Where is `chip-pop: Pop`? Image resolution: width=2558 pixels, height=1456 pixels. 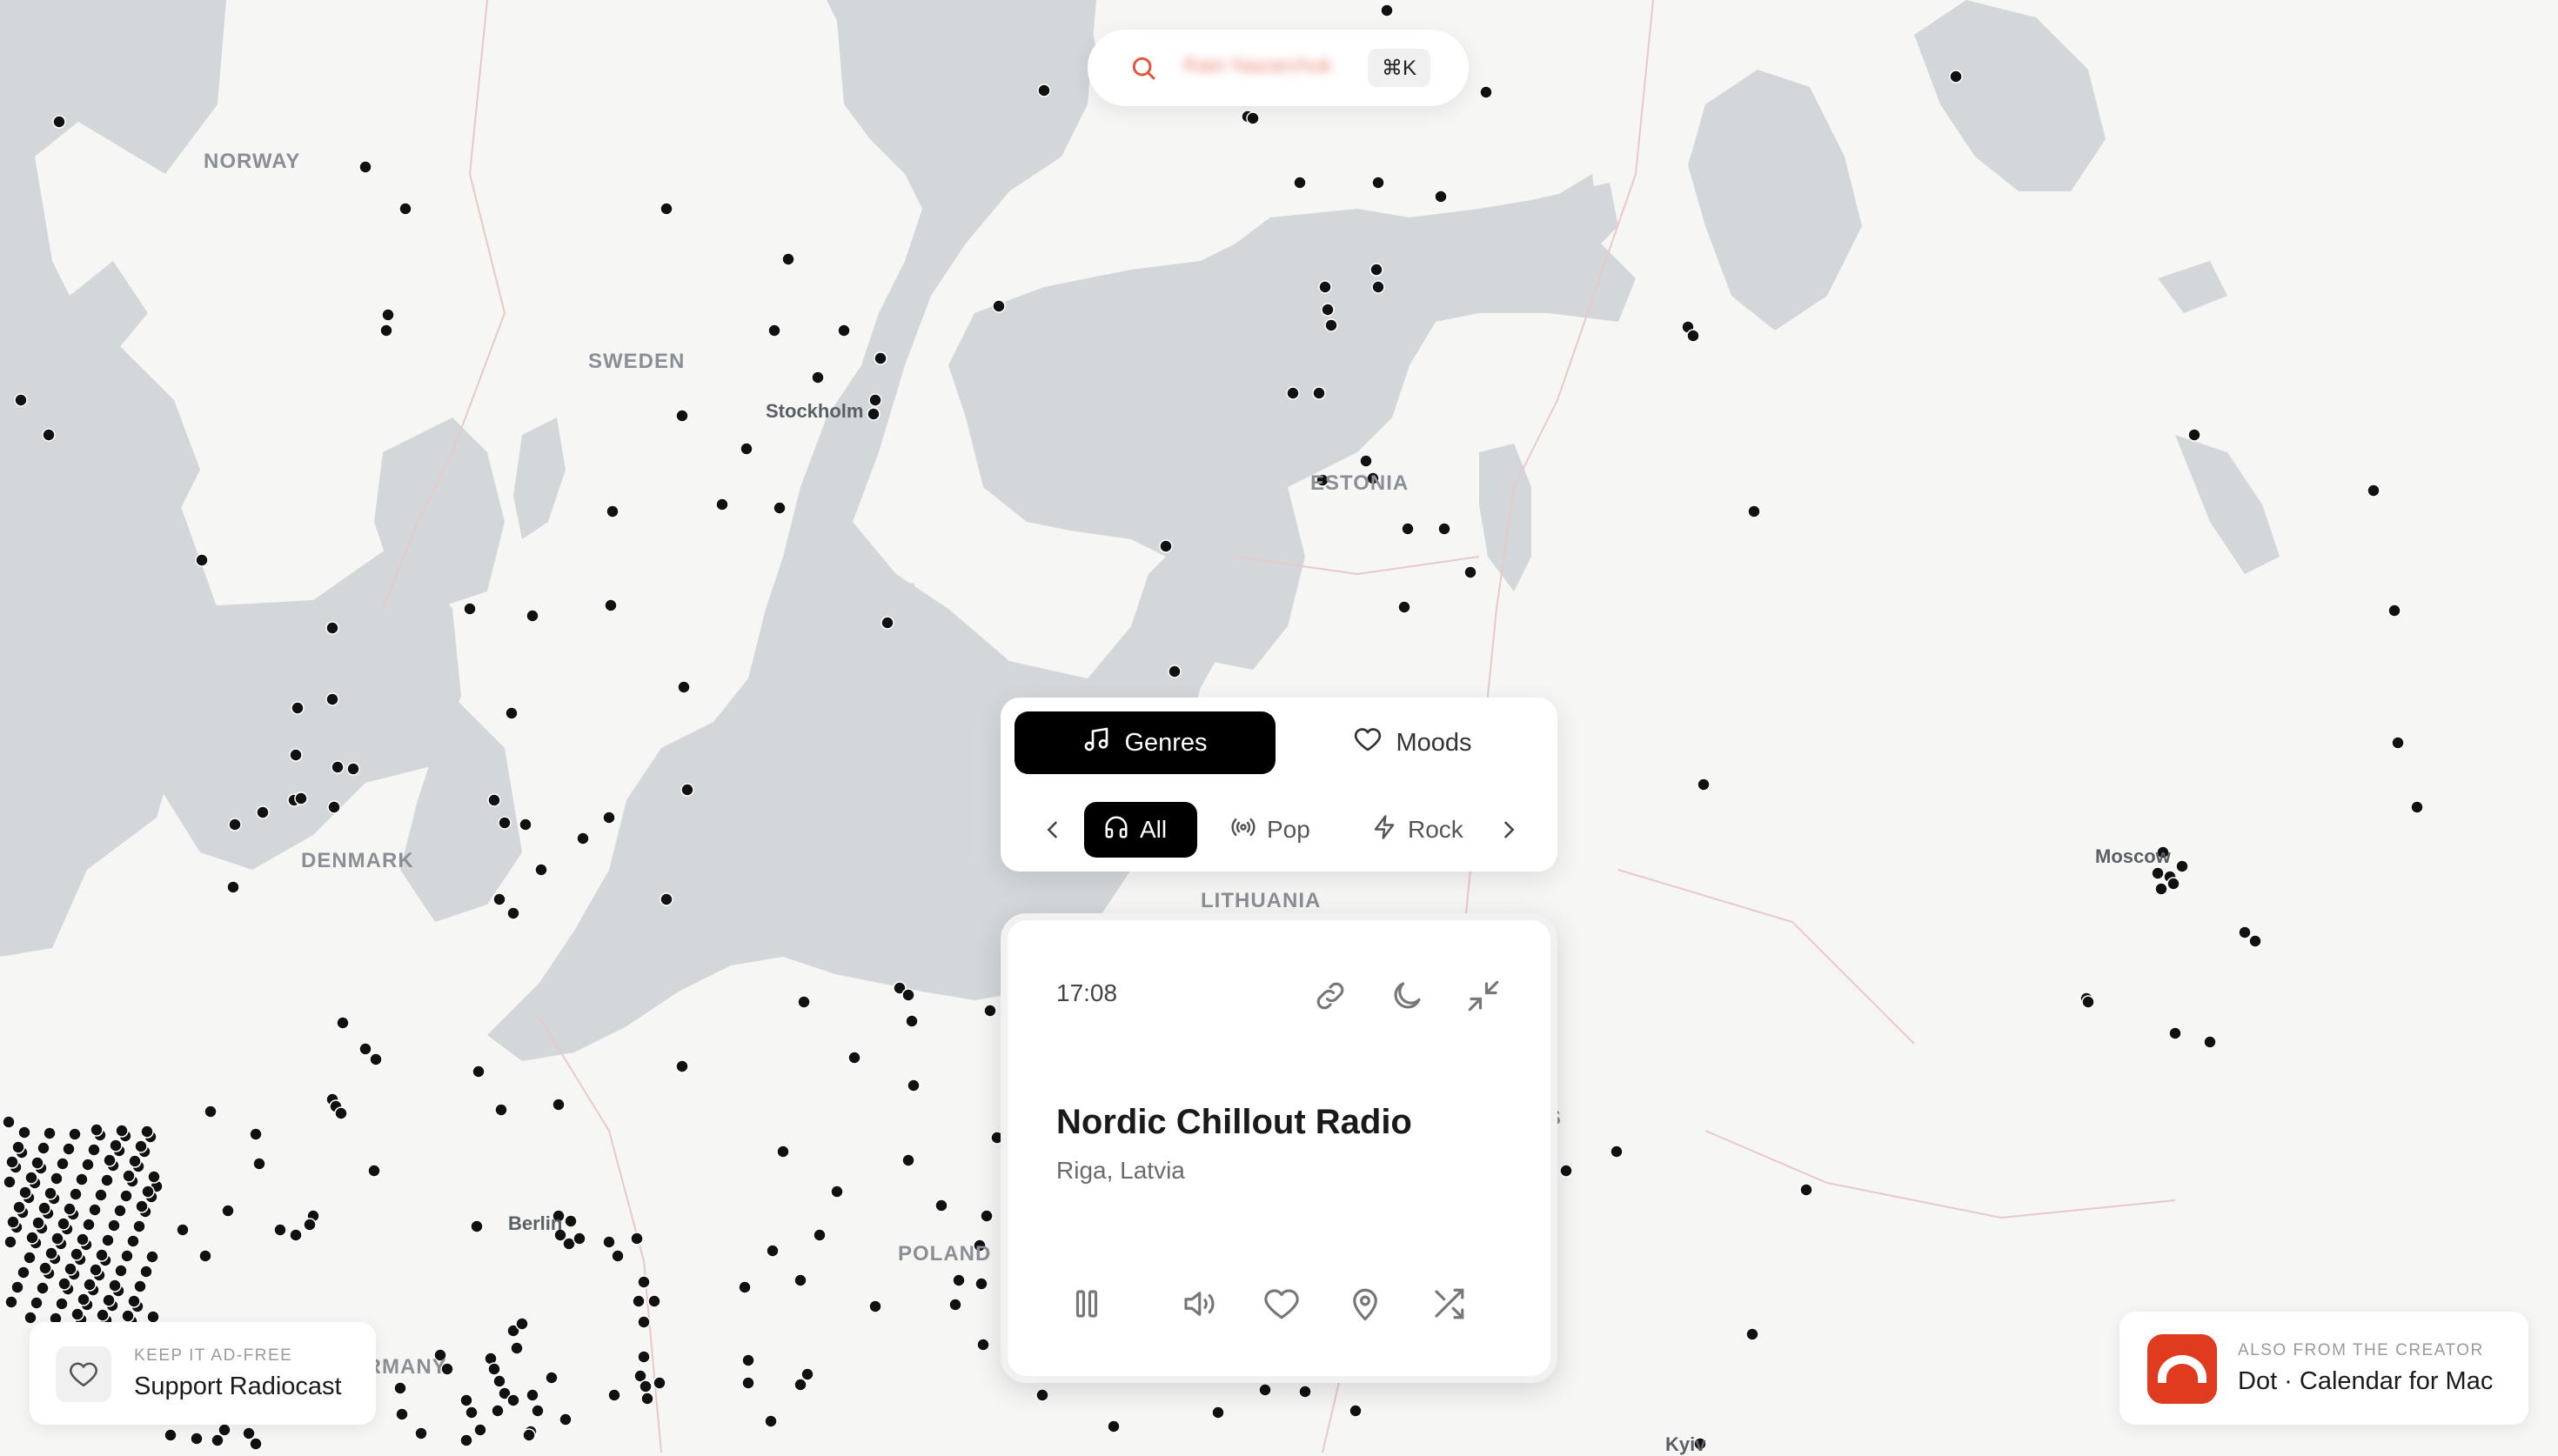 chip-pop: Pop is located at coordinates (1280, 830).